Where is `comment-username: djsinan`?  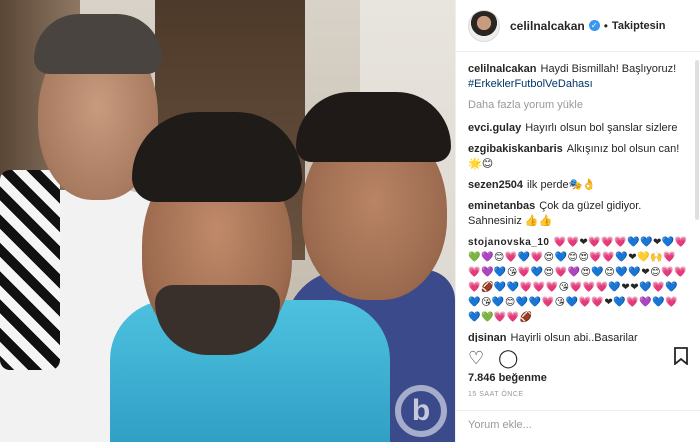 comment-username: djsinan is located at coordinates (487, 337).